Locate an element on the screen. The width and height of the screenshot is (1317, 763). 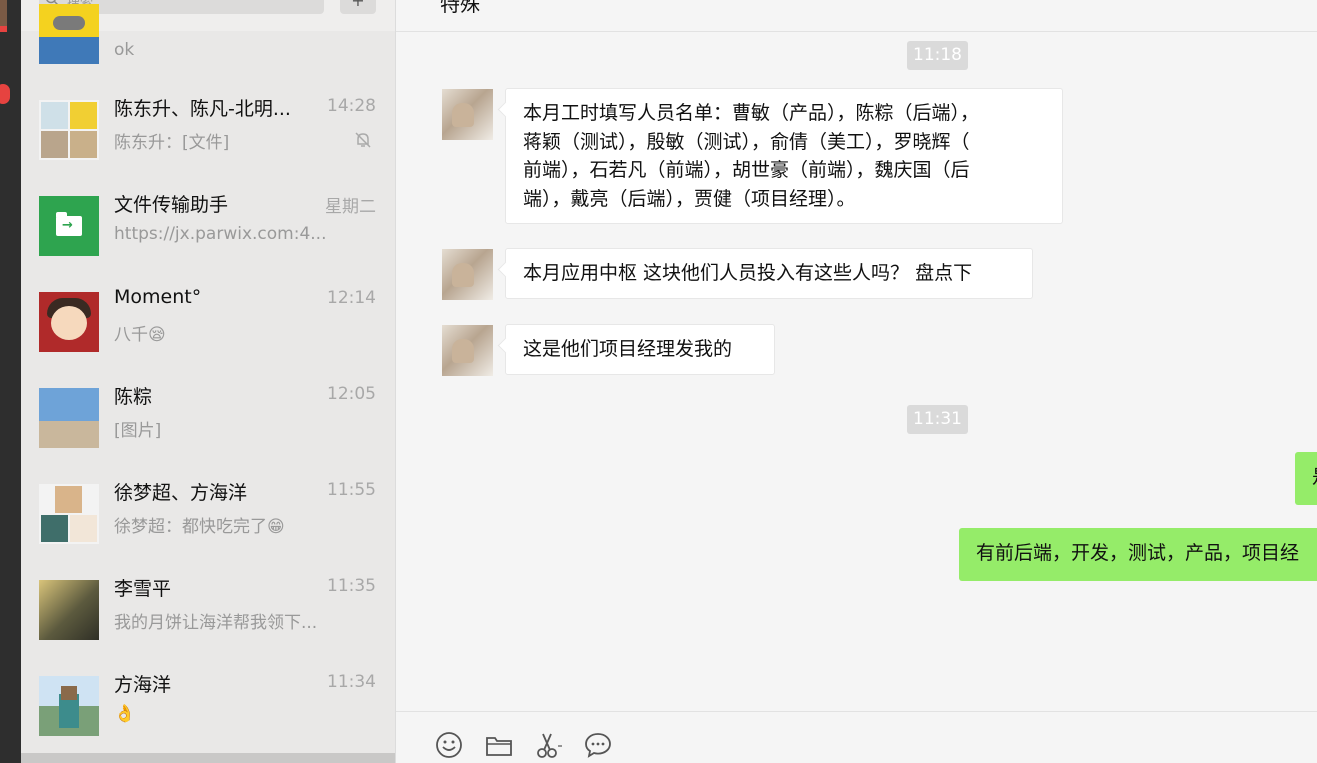
conversation-preview: 徐梦超：都快吃完了😁 is located at coordinates (199, 527).